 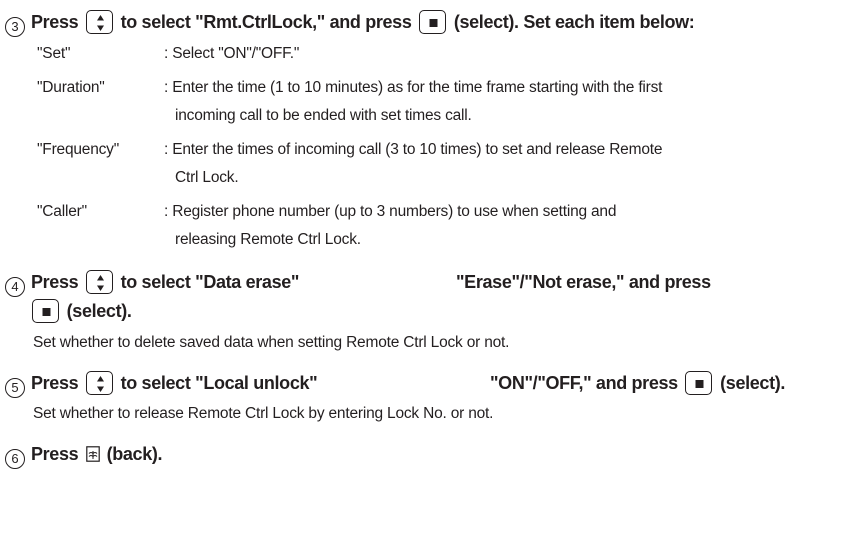 What do you see at coordinates (71, 87) in the screenshot?
I see `item-term: "Duration"` at bounding box center [71, 87].